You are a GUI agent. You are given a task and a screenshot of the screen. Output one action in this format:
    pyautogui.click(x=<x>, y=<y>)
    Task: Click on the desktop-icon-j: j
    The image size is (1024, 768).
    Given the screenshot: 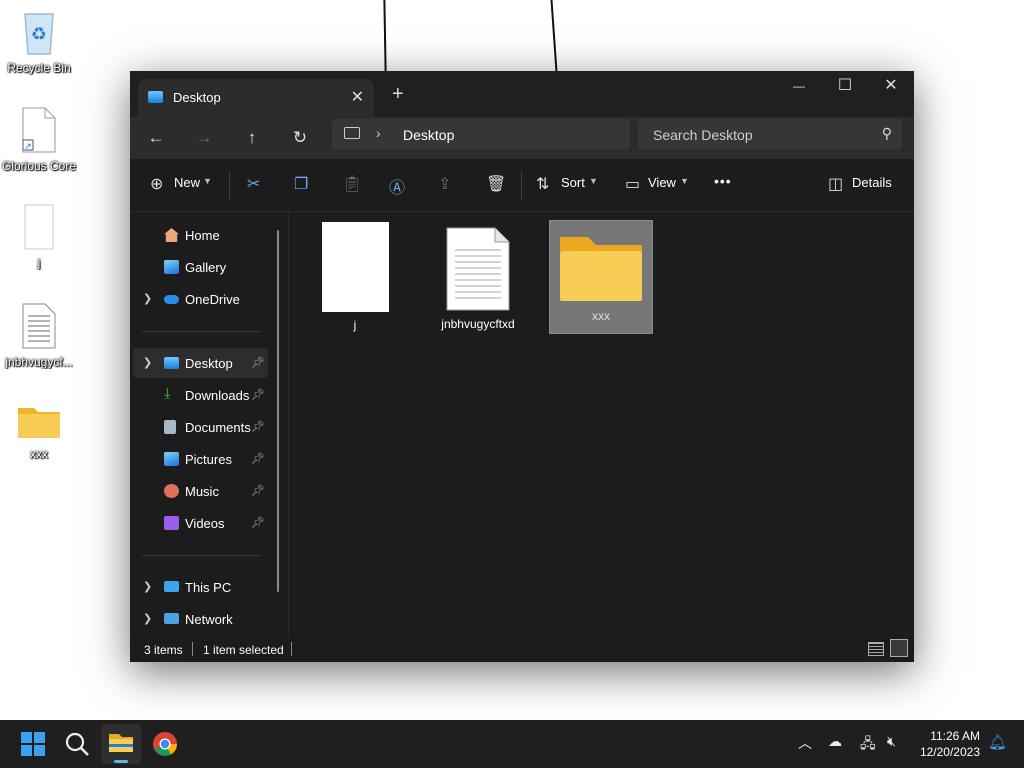 What is the action you would take?
    pyautogui.click(x=39, y=236)
    